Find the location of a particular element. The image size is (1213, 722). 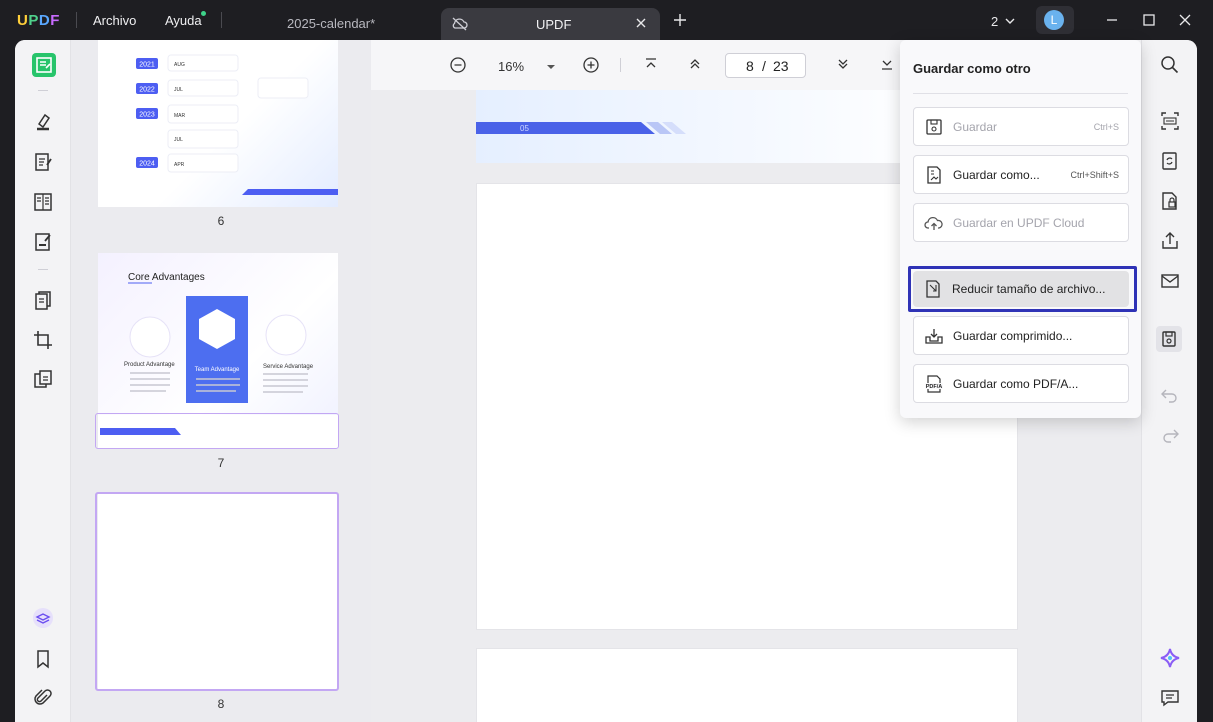

avatar: L is located at coordinates (1054, 20).